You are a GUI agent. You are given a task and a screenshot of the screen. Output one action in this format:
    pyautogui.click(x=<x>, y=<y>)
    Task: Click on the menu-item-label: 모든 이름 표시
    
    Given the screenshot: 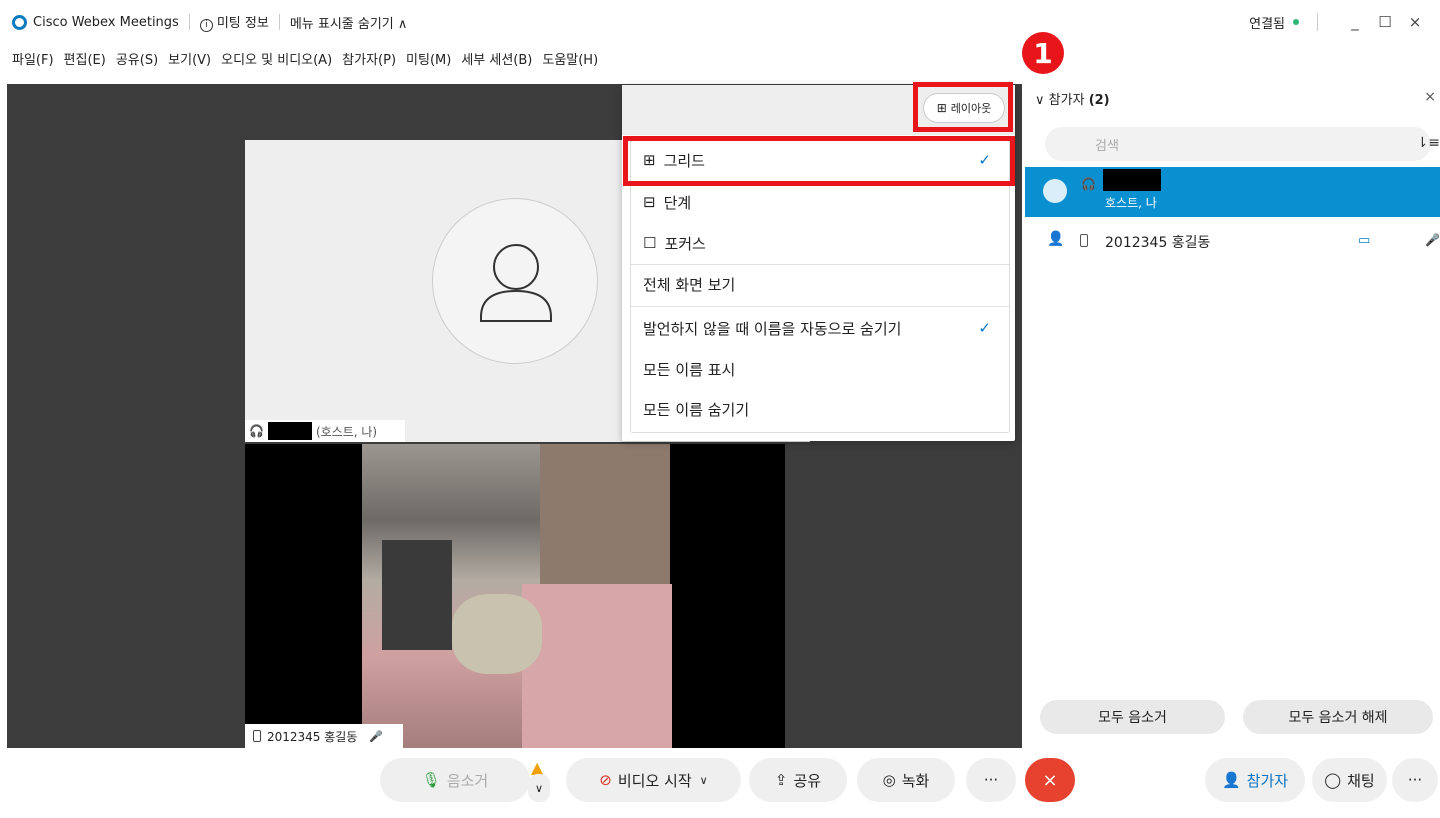 What is the action you would take?
    pyautogui.click(x=689, y=369)
    